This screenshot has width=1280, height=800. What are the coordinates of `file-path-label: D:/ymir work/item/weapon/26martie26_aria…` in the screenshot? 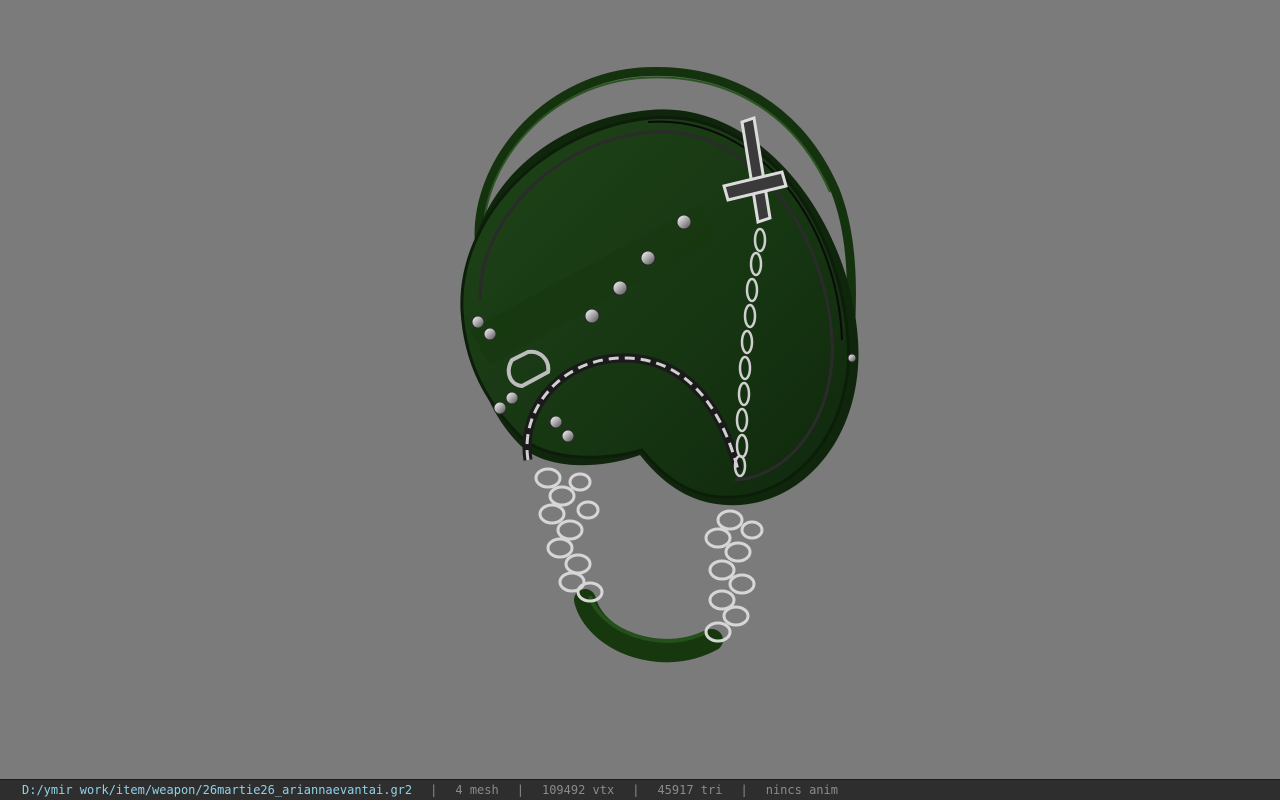 It's located at (217, 790).